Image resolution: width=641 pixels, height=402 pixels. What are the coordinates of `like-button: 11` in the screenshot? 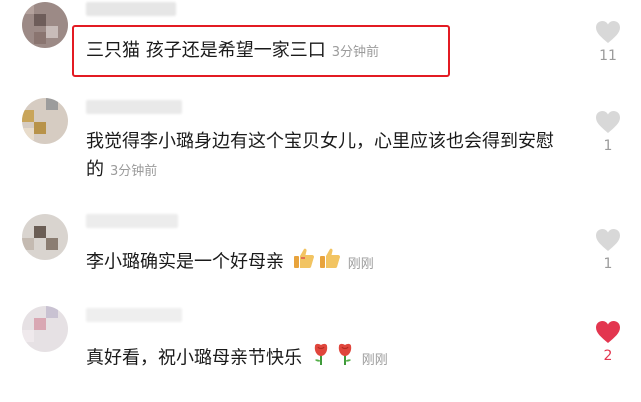 It's located at (608, 42).